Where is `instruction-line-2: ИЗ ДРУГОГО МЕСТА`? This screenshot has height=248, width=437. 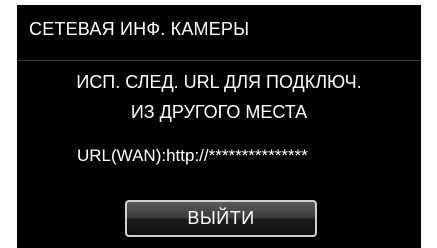 instruction-line-2: ИЗ ДРУГОГО МЕСТА is located at coordinates (219, 112).